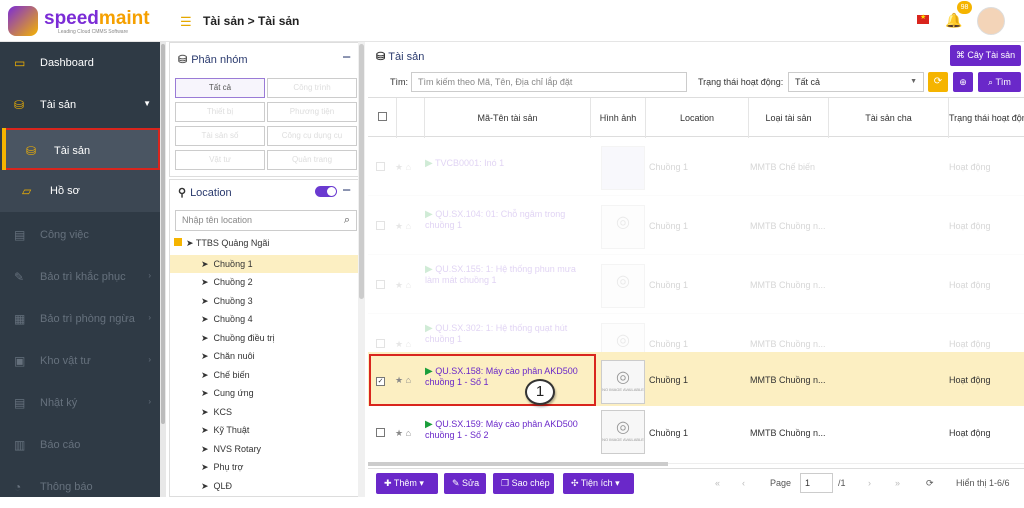  What do you see at coordinates (82, 319) in the screenshot?
I see `sidebar-item-bao-tri-phong-ngua: ▦ Bảo trì phòng ngừa ›` at bounding box center [82, 319].